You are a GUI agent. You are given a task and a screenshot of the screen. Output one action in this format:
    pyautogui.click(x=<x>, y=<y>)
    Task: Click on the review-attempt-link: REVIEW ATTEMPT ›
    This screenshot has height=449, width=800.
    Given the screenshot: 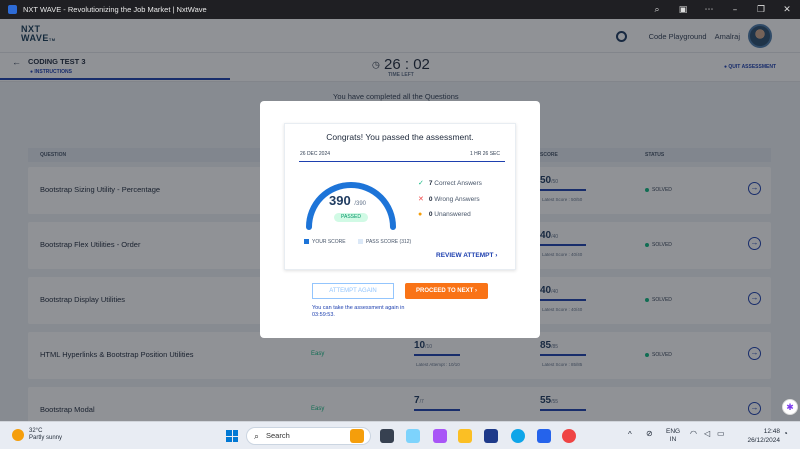 What is the action you would take?
    pyautogui.click(x=466, y=255)
    